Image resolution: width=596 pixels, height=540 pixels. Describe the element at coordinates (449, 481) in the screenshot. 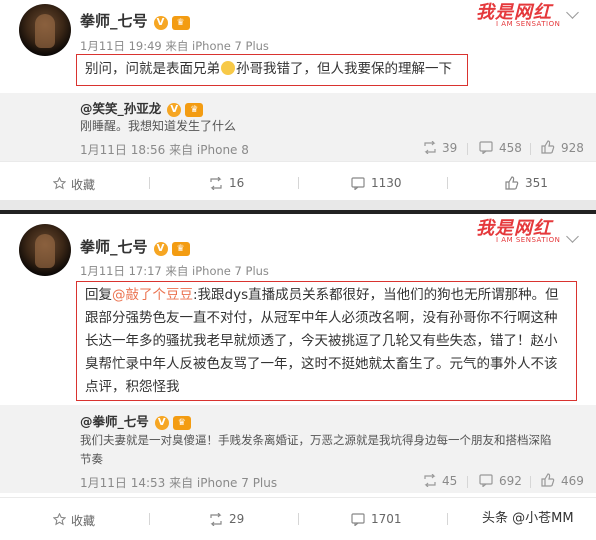

I see `repost-count: 45` at that location.